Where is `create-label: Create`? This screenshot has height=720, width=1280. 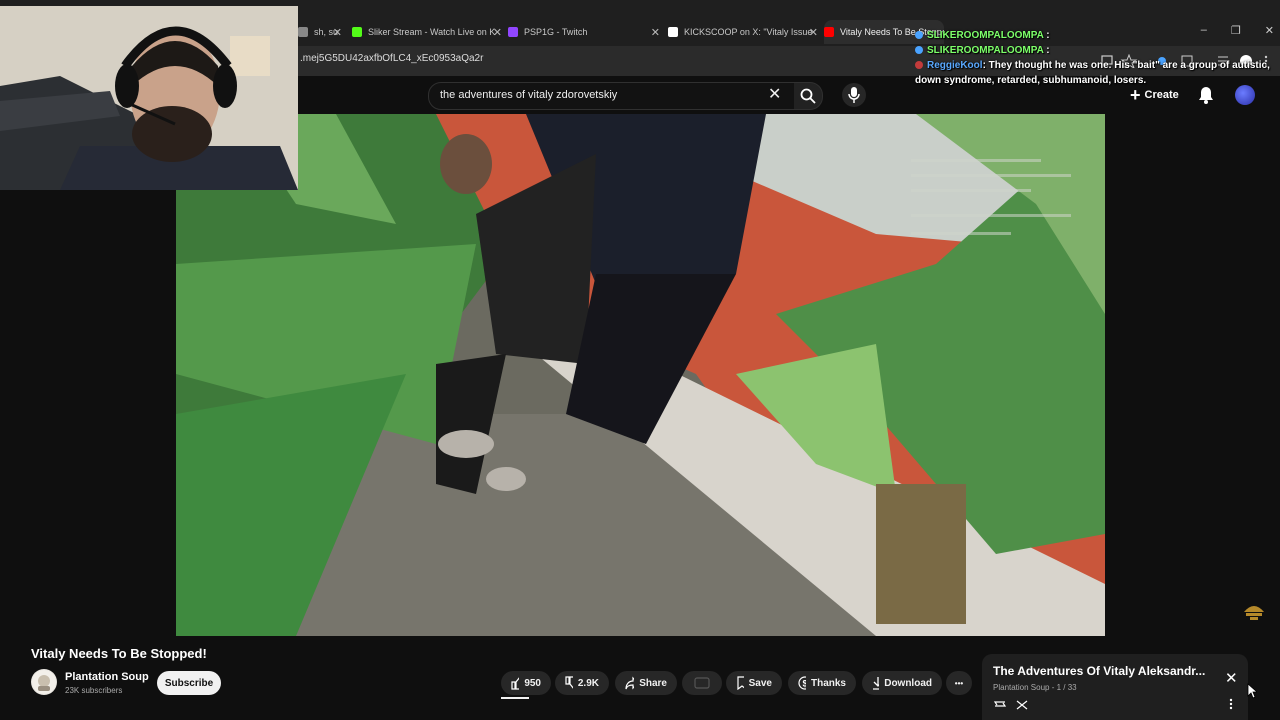
create-label: Create is located at coordinates (1161, 95).